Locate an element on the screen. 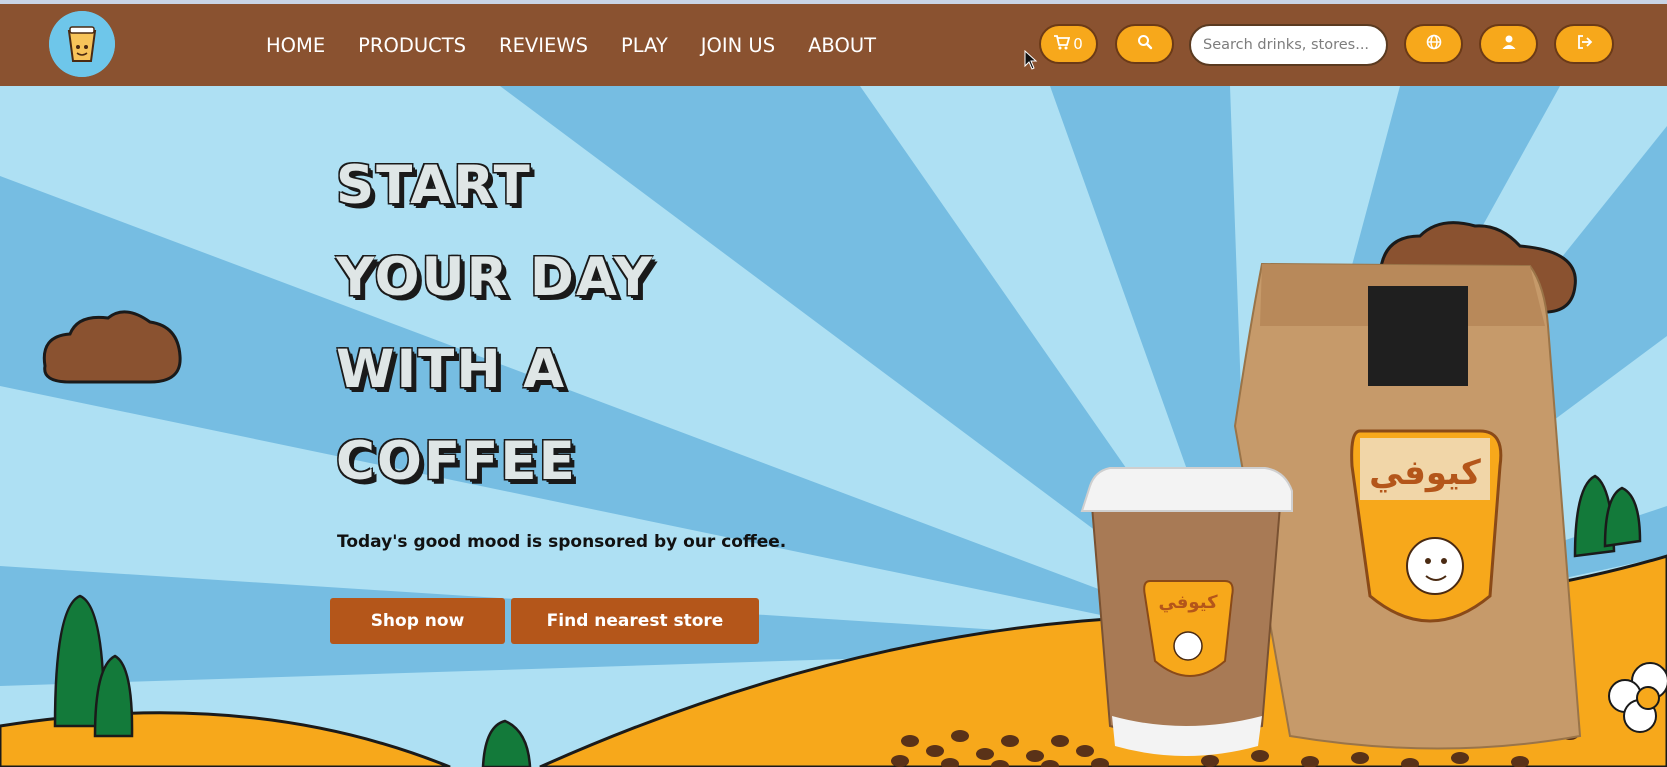 This screenshot has height=767, width=1667. search-icon is located at coordinates (1145, 44).